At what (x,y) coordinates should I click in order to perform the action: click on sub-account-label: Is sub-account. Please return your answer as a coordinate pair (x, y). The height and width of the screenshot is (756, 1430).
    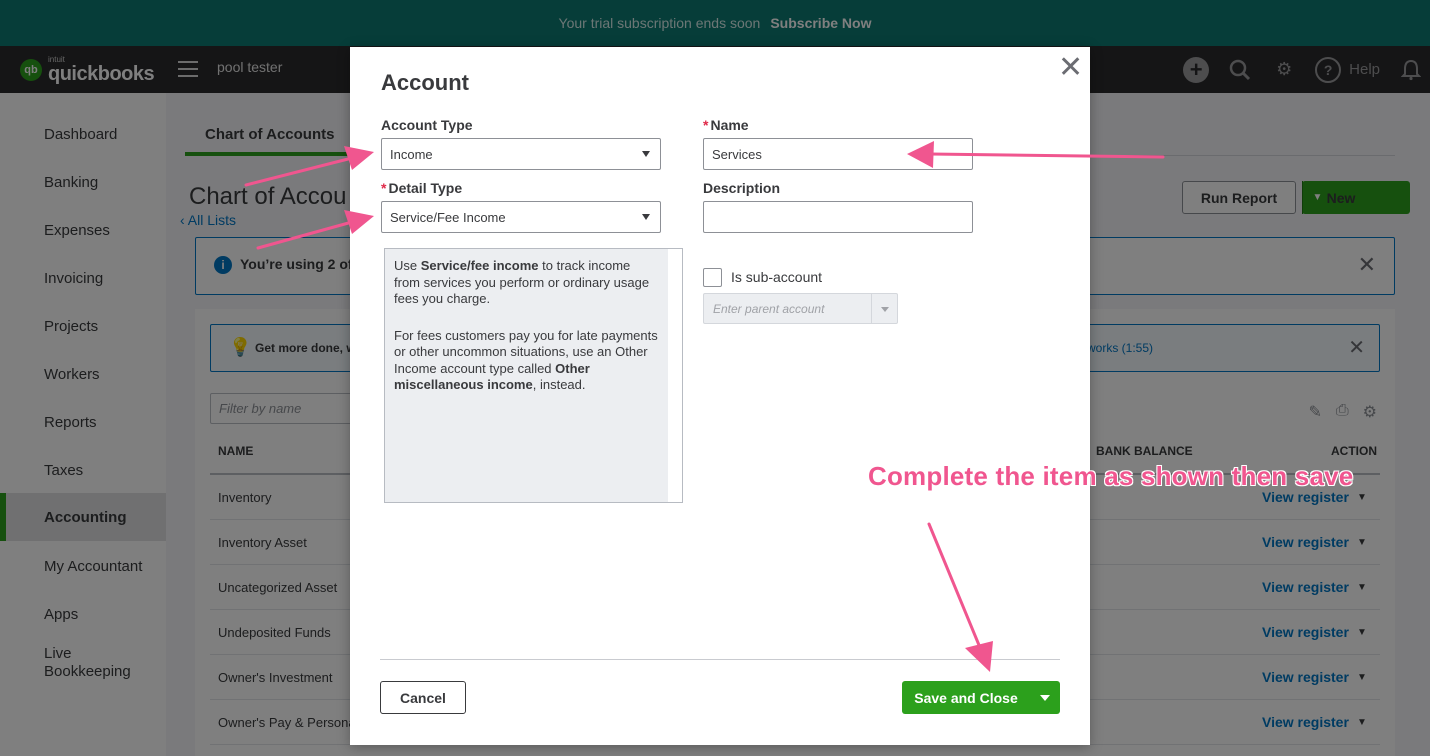
    Looking at the image, I should click on (776, 277).